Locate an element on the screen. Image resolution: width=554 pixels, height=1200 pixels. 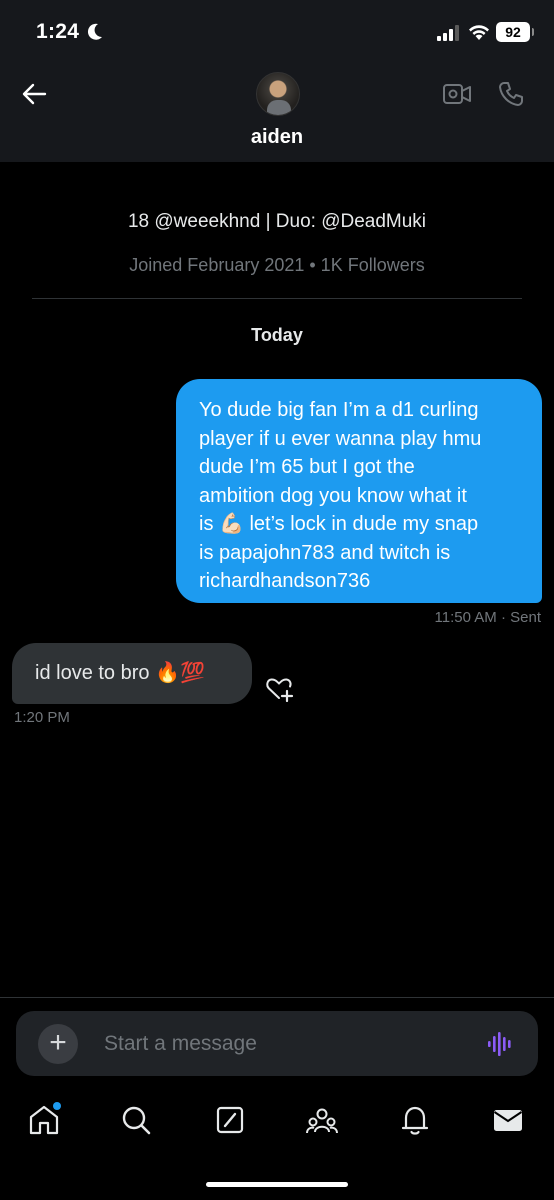
voice-message-icon is located at coordinates (501, 1044).